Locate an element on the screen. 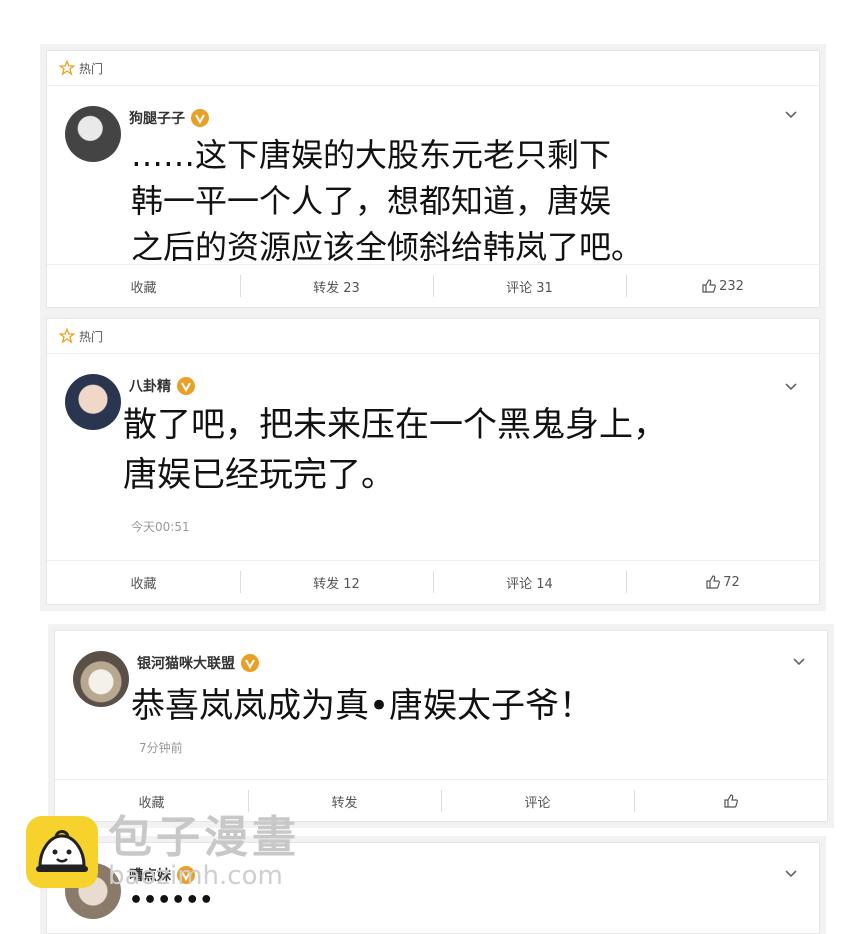 Image resolution: width=850 pixels, height=934 pixels. post-time: 今天00:51 is located at coordinates (160, 526).